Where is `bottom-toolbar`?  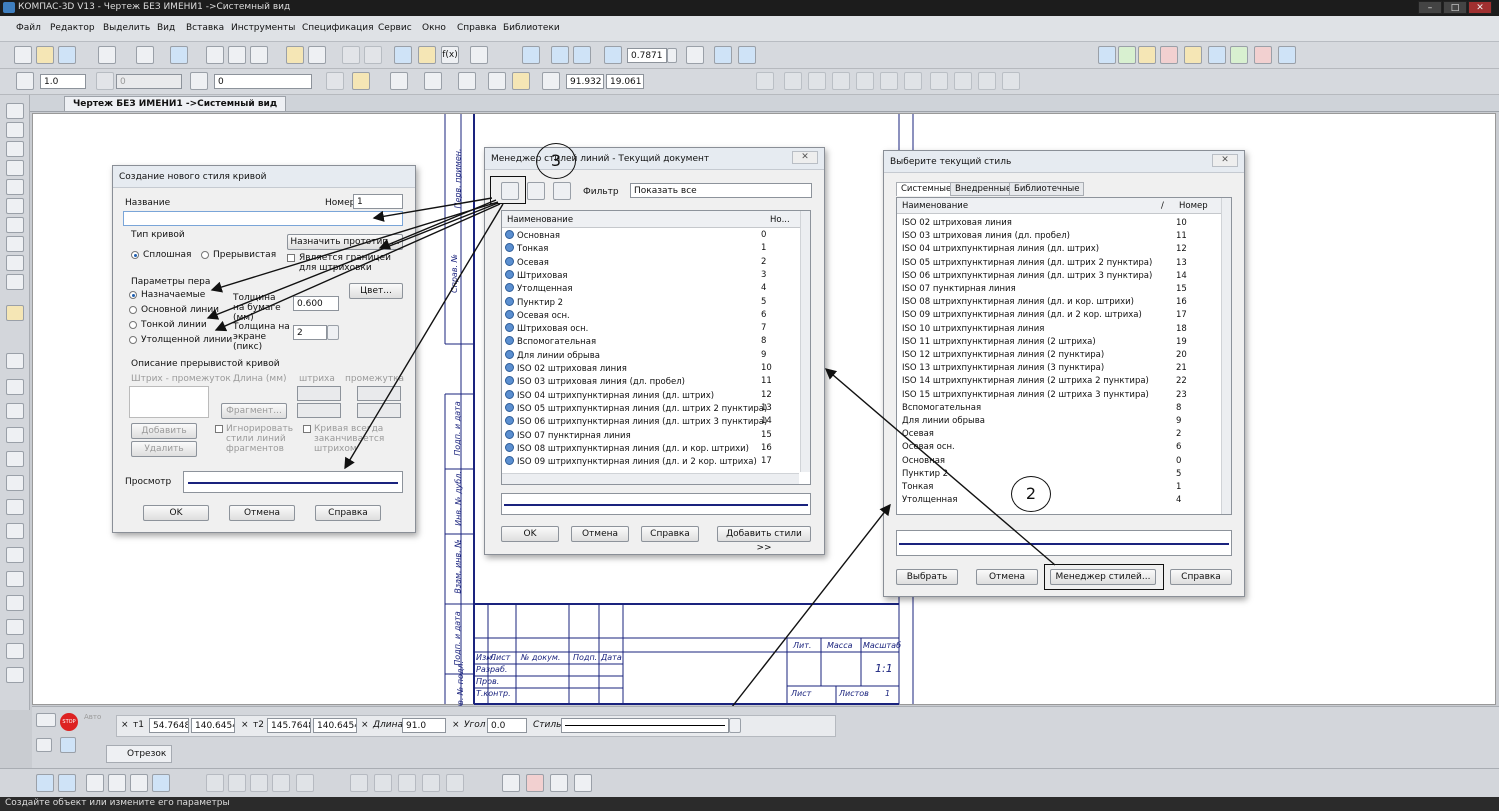
bottom-toolbar is located at coordinates (749, 782).